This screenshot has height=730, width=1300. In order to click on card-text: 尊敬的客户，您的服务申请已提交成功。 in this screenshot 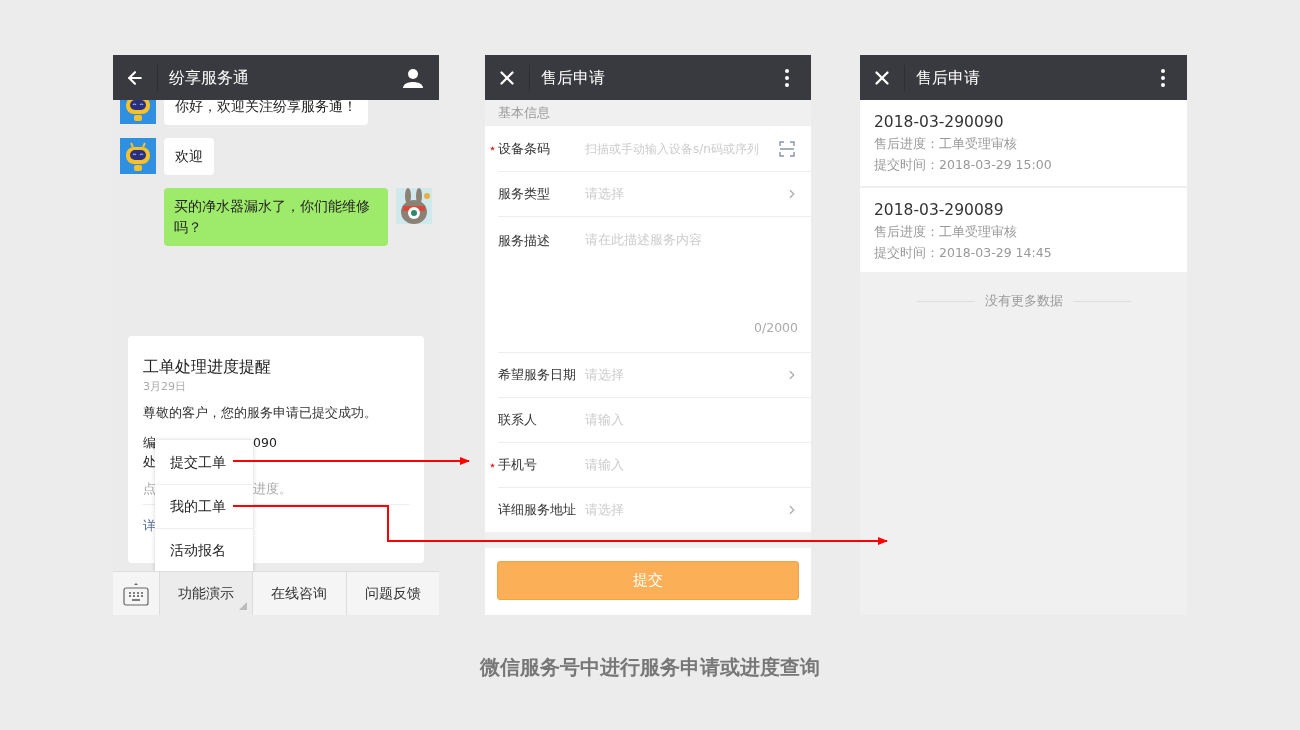, I will do `click(260, 412)`.